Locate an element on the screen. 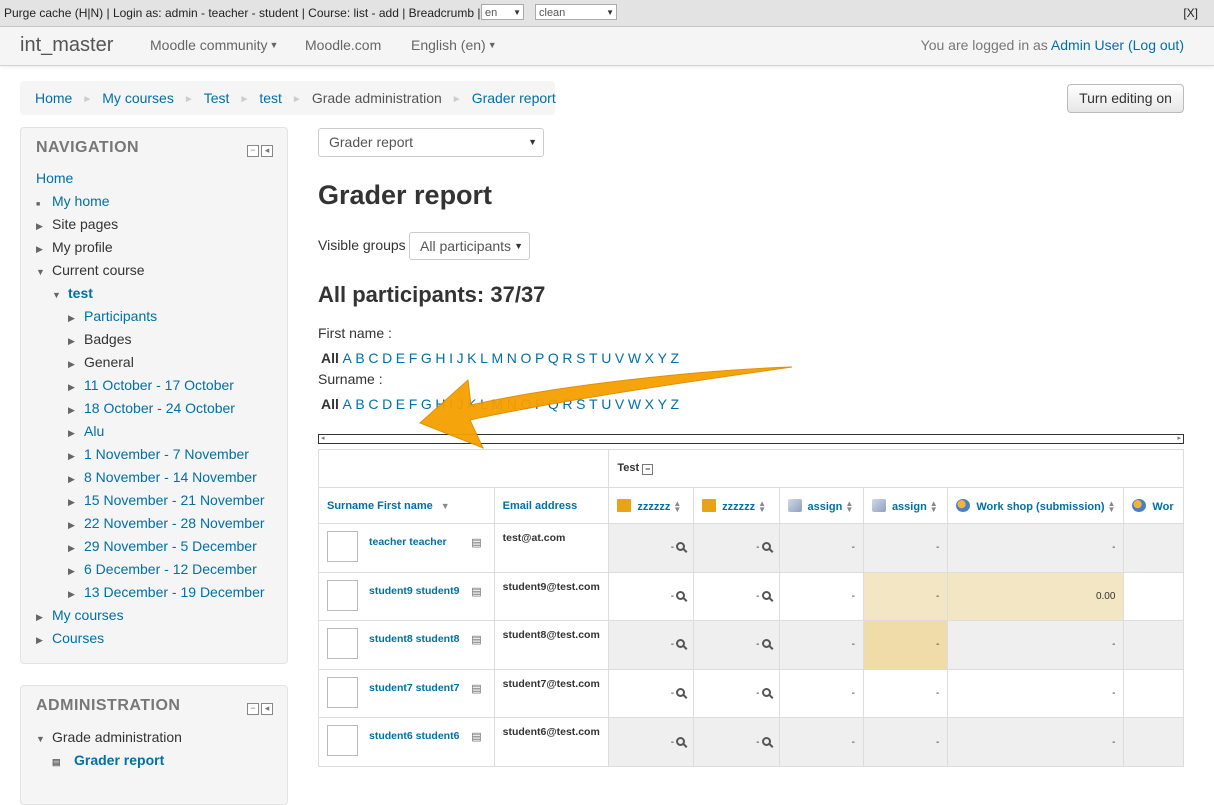 The height and width of the screenshot is (805, 1214). nav-home: Home is located at coordinates (54, 178).